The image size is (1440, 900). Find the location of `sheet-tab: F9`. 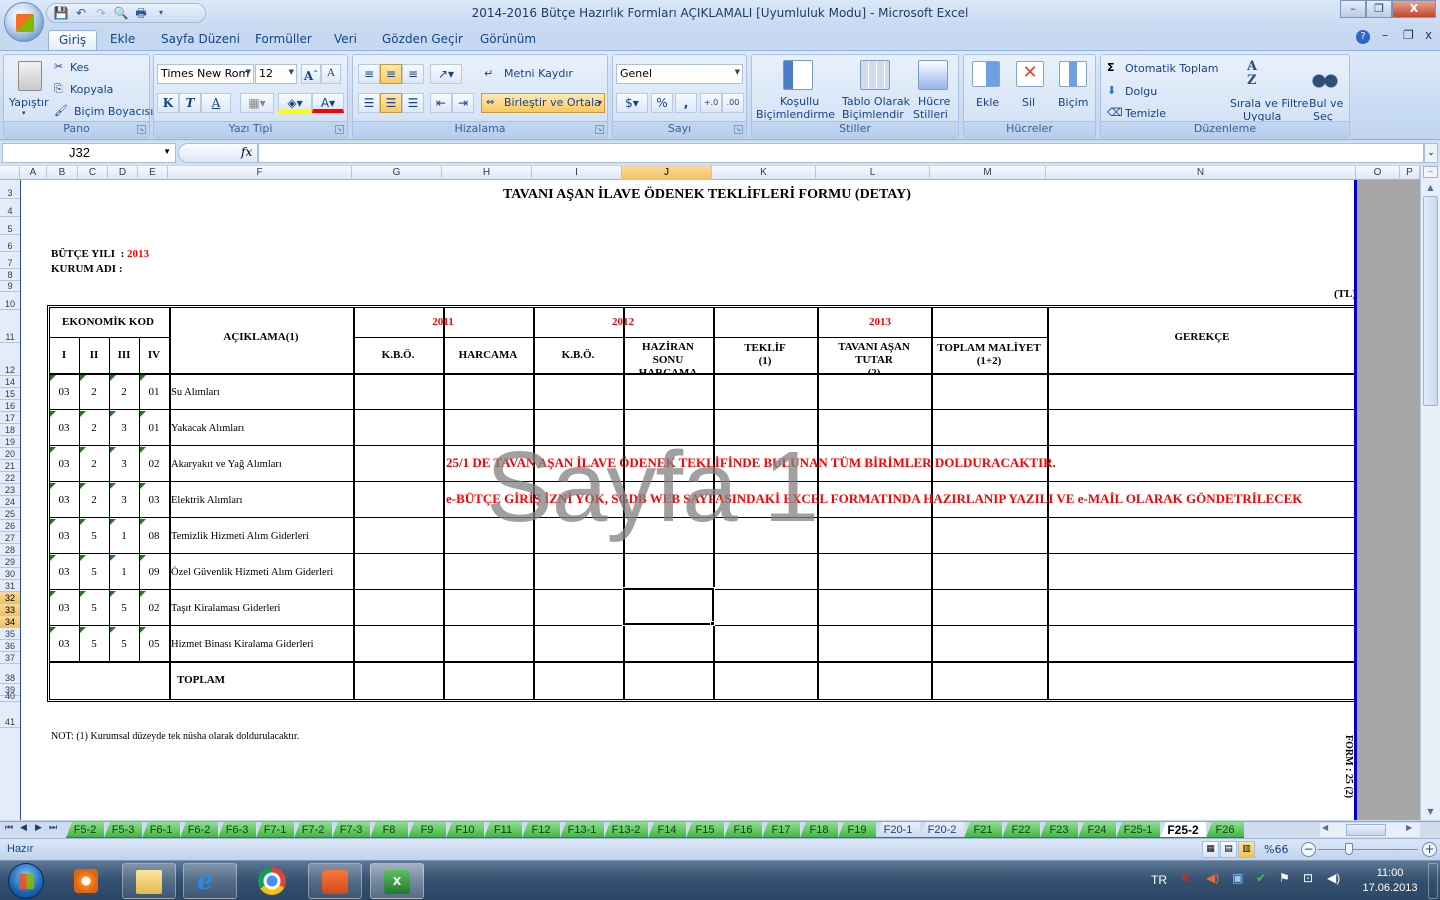

sheet-tab: F9 is located at coordinates (427, 830).